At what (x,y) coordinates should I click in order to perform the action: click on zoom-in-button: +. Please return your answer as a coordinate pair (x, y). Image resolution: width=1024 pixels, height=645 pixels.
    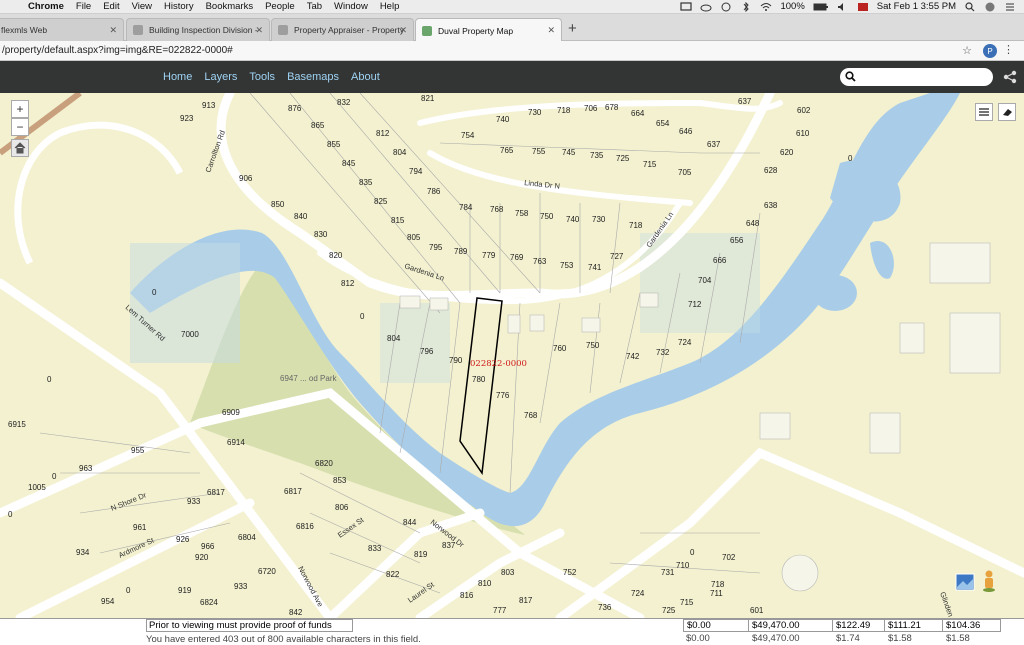
    Looking at the image, I should click on (20, 109).